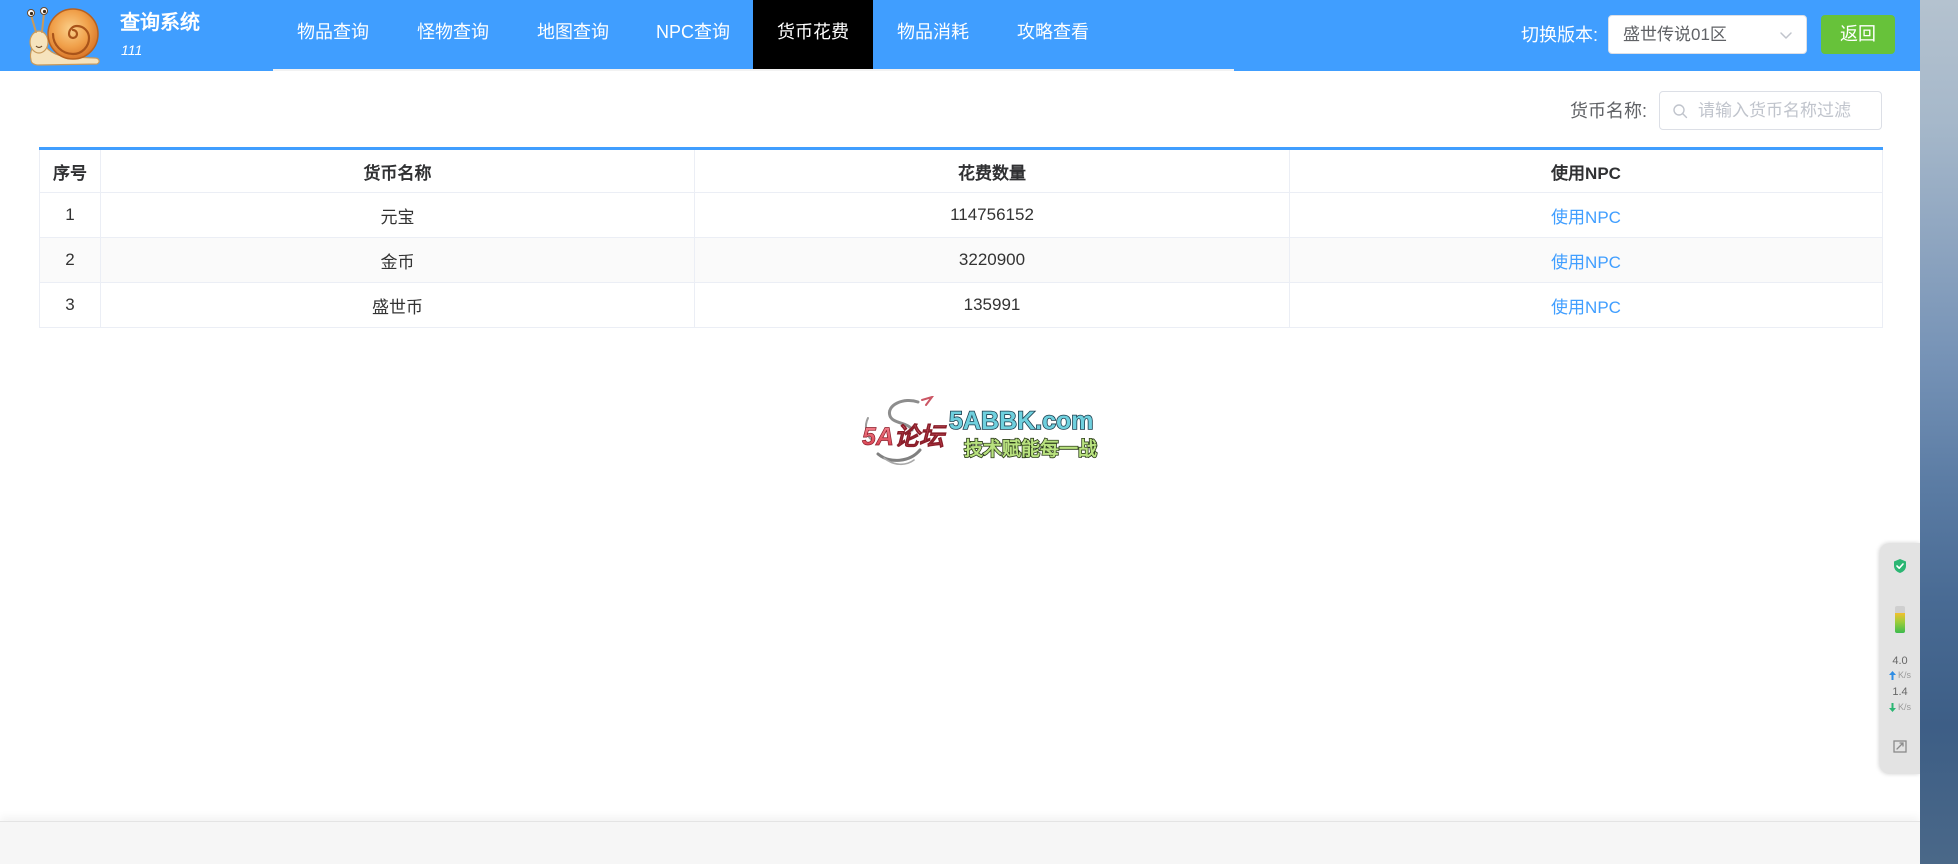 Image resolution: width=1958 pixels, height=864 pixels. I want to click on nav-item-monster-query: 怪物查询, so click(453, 34).